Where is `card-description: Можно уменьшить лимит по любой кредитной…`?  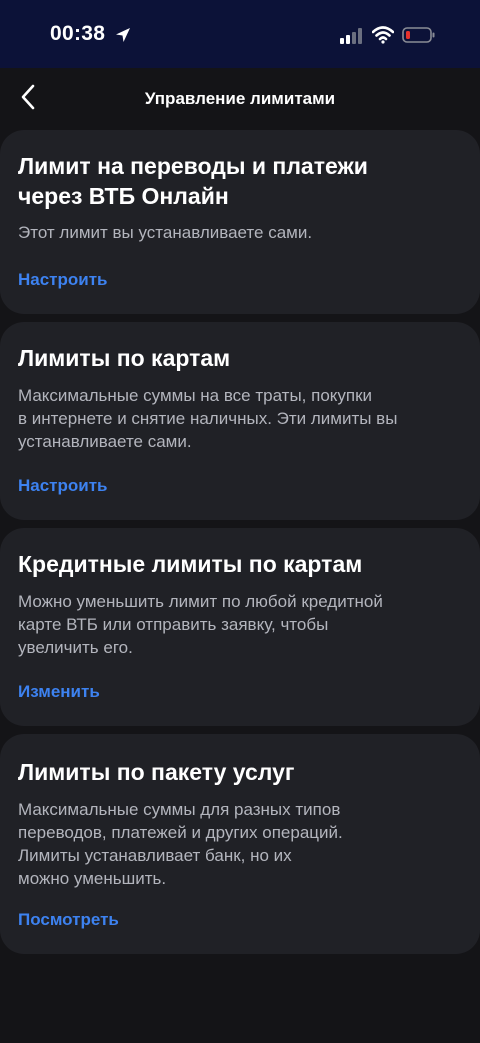 card-description: Можно уменьшить лимит по любой кредитной… is located at coordinates (200, 624).